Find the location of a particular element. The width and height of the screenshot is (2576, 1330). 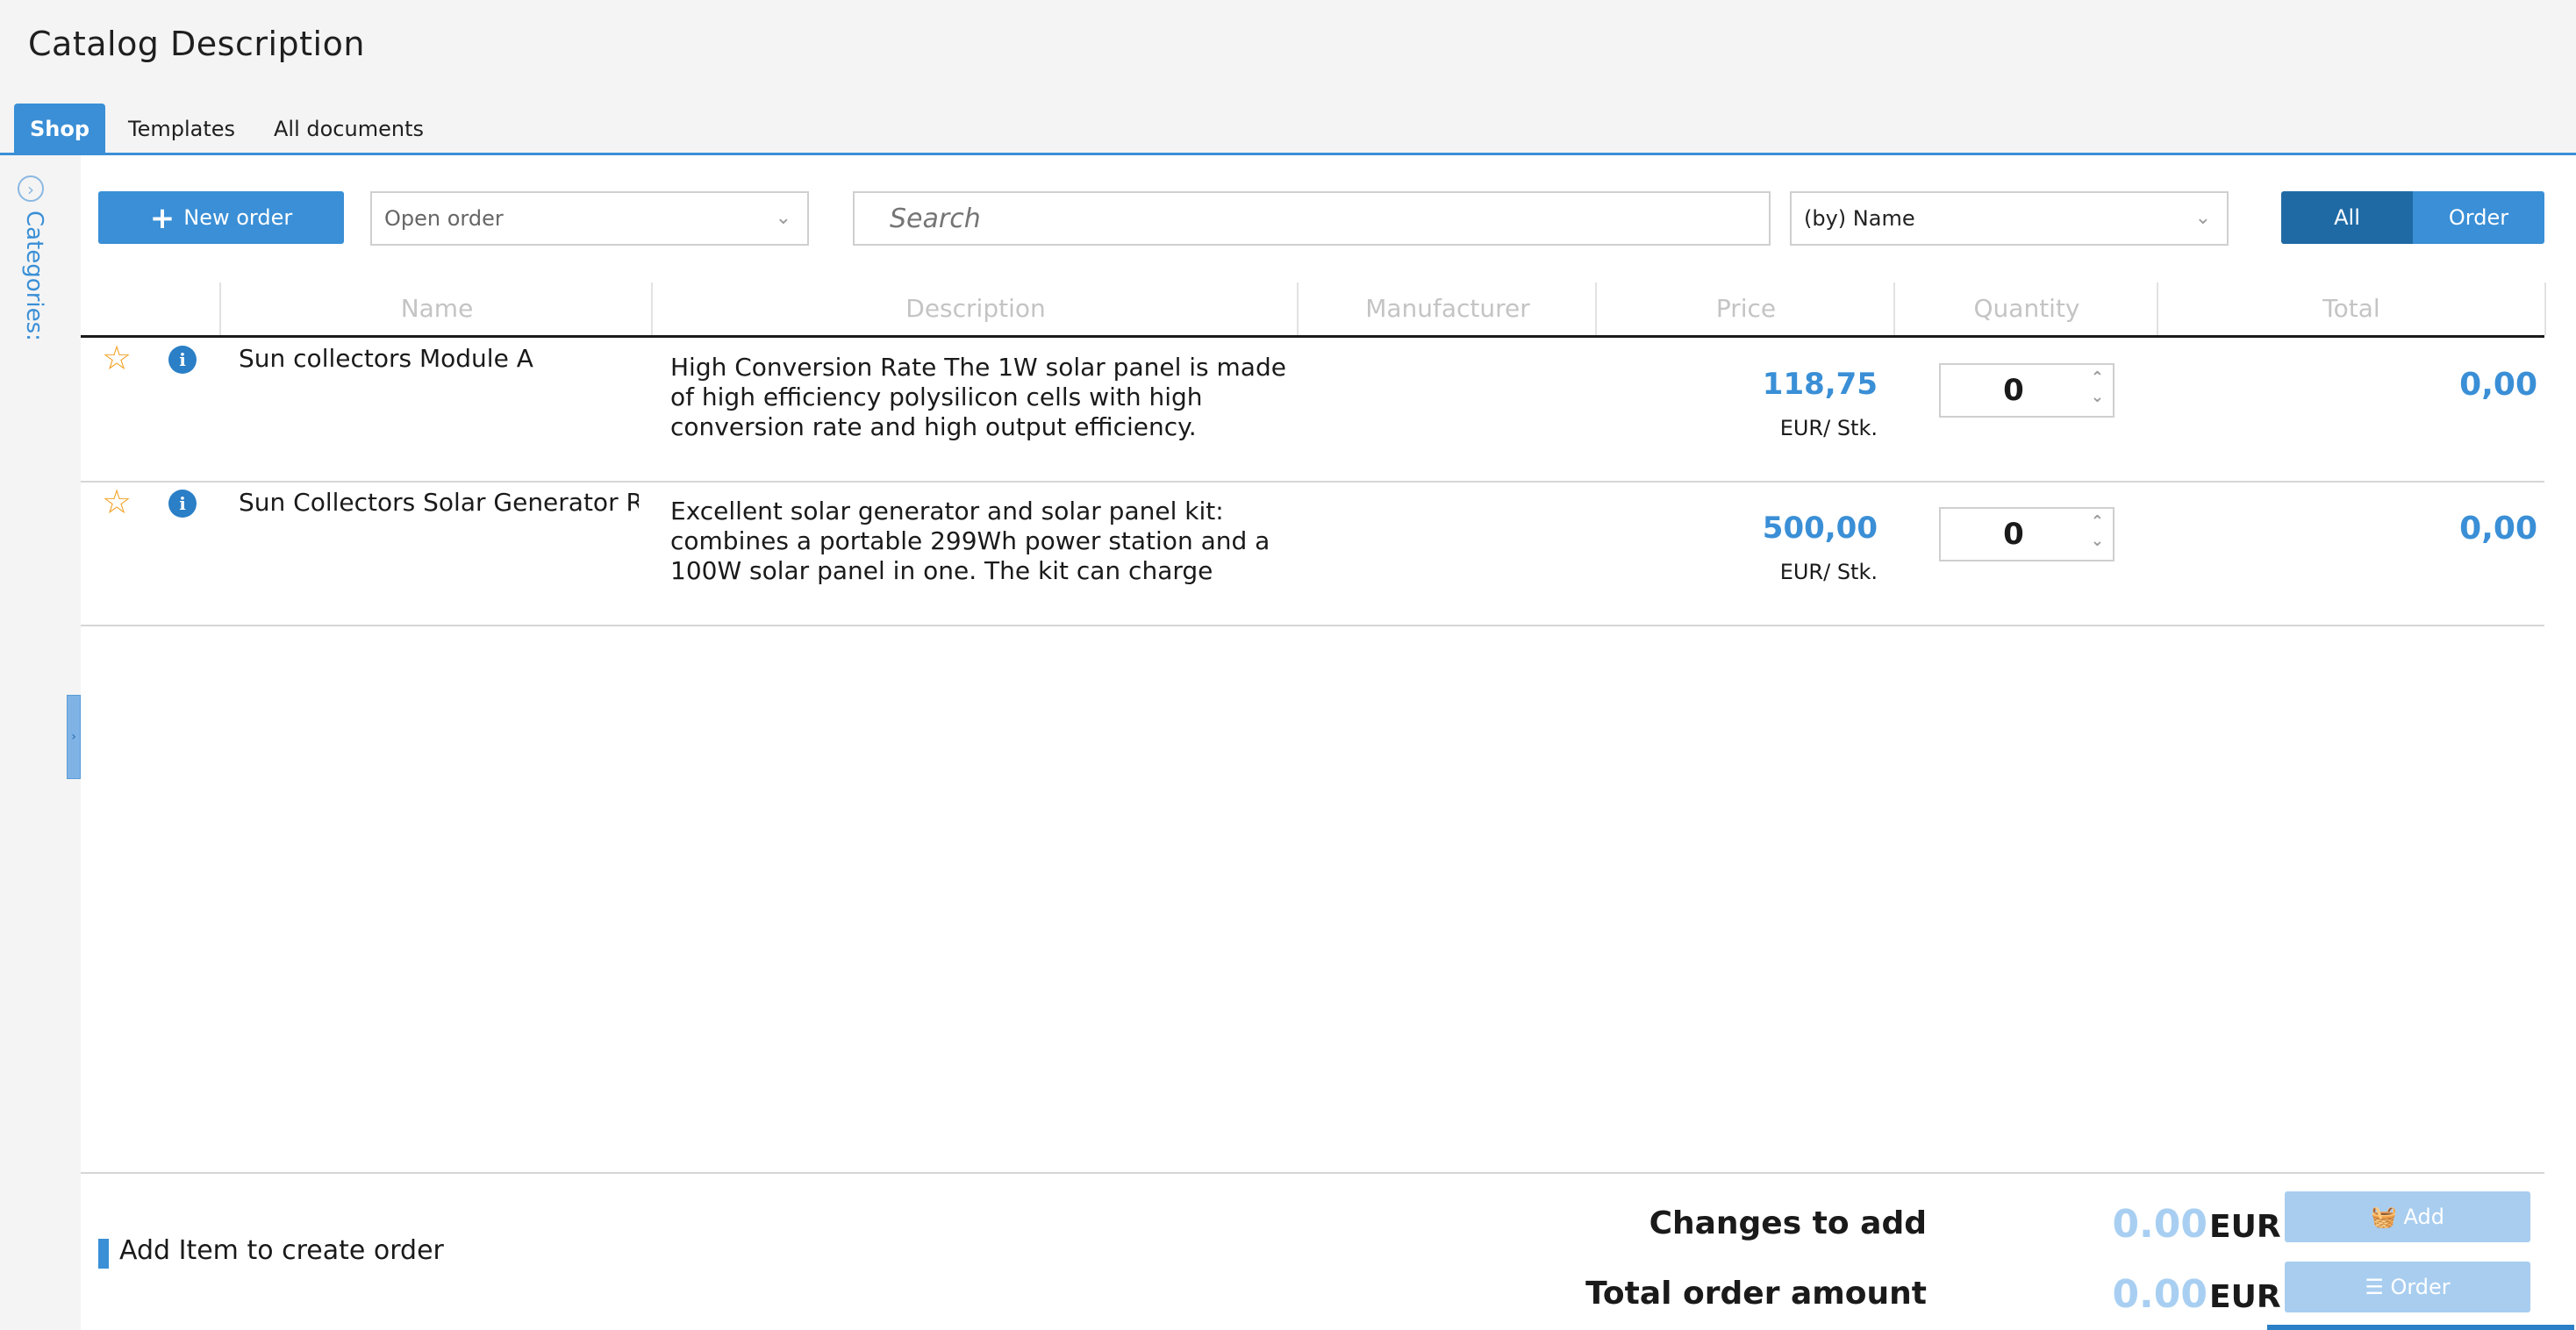

total-order-amount-value: 0.00 is located at coordinates (2159, 1294).